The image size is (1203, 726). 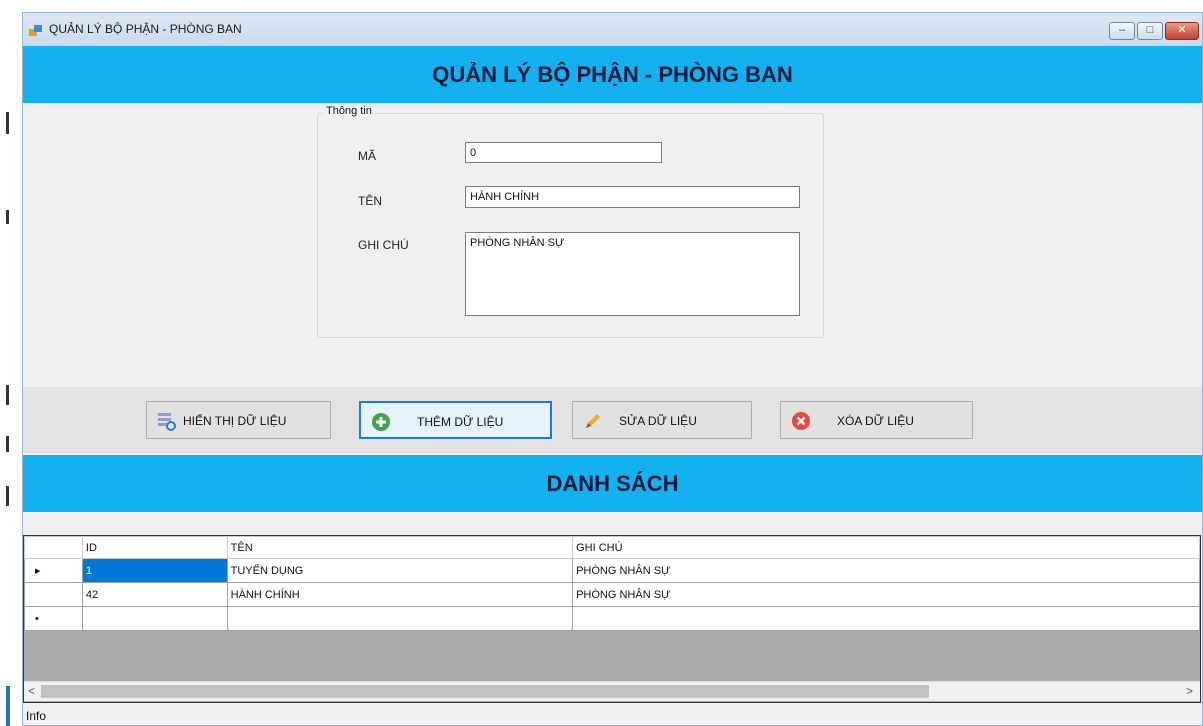 I want to click on list-title: DANH SÁCH, so click(x=612, y=483).